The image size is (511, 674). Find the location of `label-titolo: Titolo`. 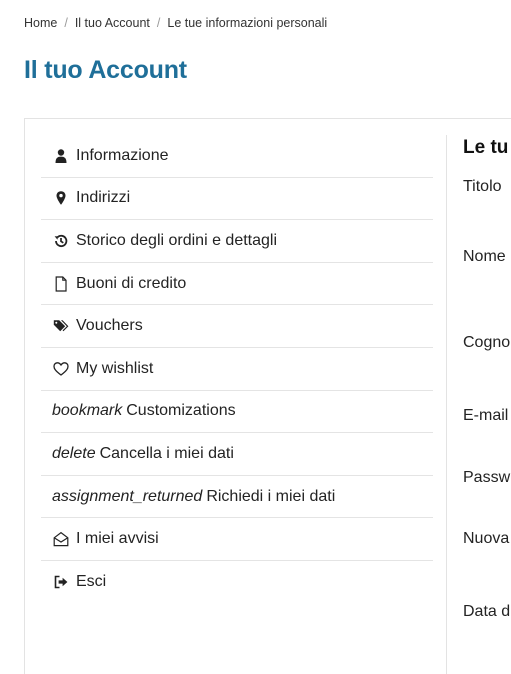

label-titolo: Titolo is located at coordinates (482, 186).